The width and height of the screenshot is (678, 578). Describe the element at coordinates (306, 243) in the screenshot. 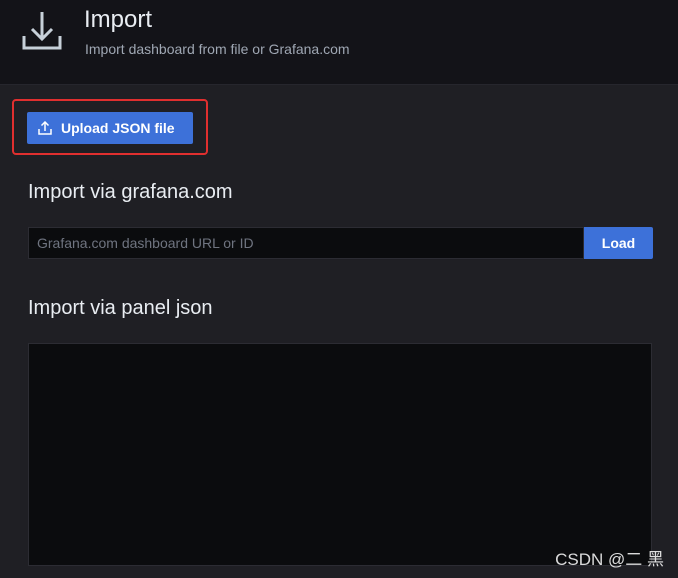

I see `grafana-com-url-input` at that location.